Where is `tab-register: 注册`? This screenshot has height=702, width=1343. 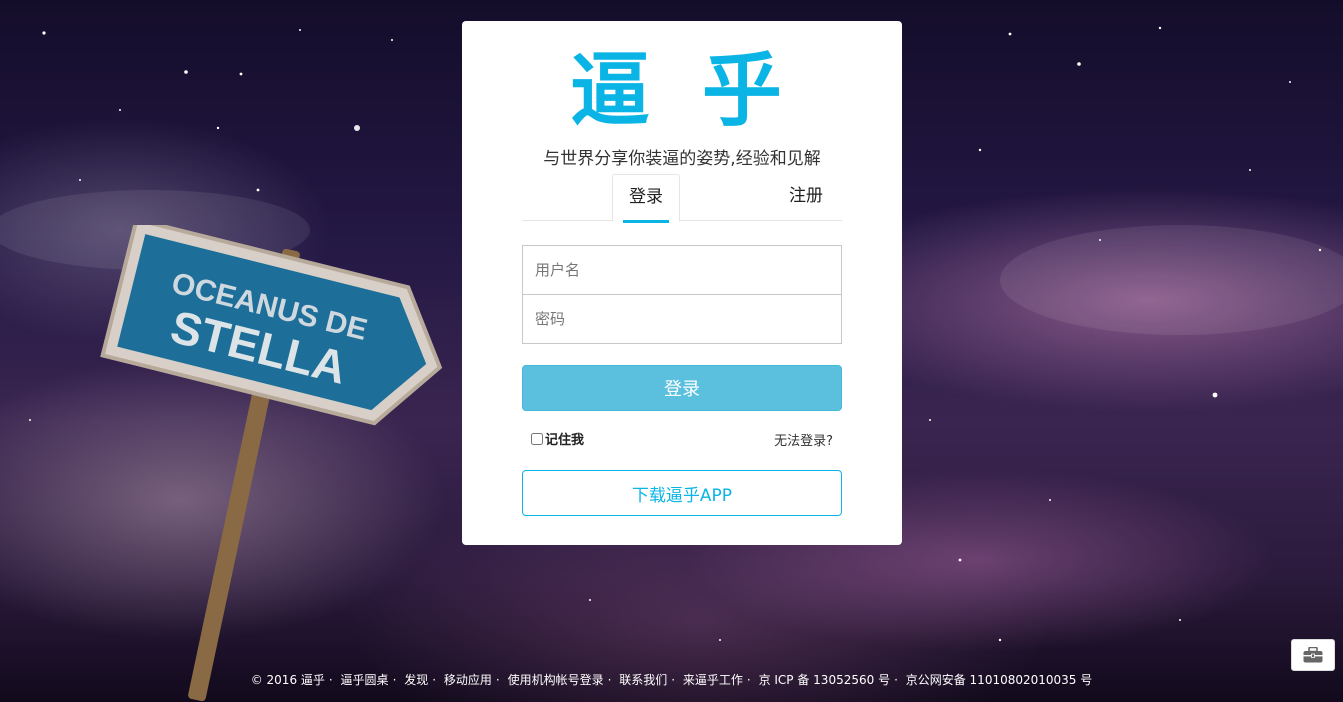
tab-register: 注册 is located at coordinates (806, 197).